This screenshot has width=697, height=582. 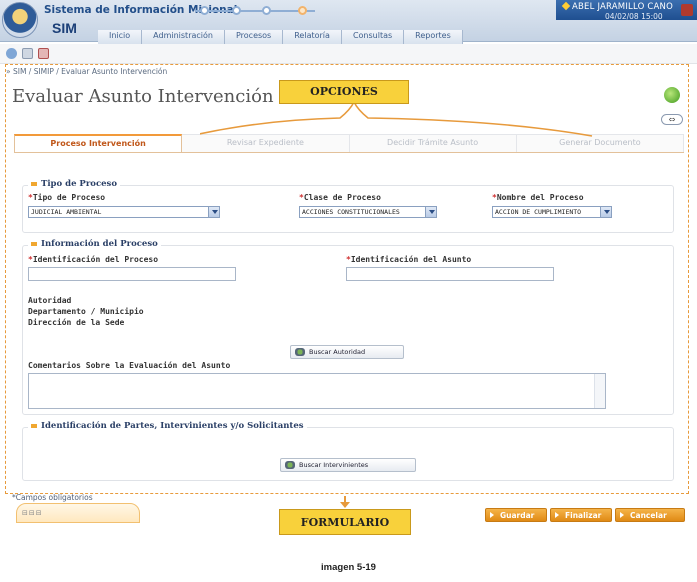 What do you see at coordinates (623, 7) in the screenshot?
I see `user-name: ABEL JARAMILLO CANO` at bounding box center [623, 7].